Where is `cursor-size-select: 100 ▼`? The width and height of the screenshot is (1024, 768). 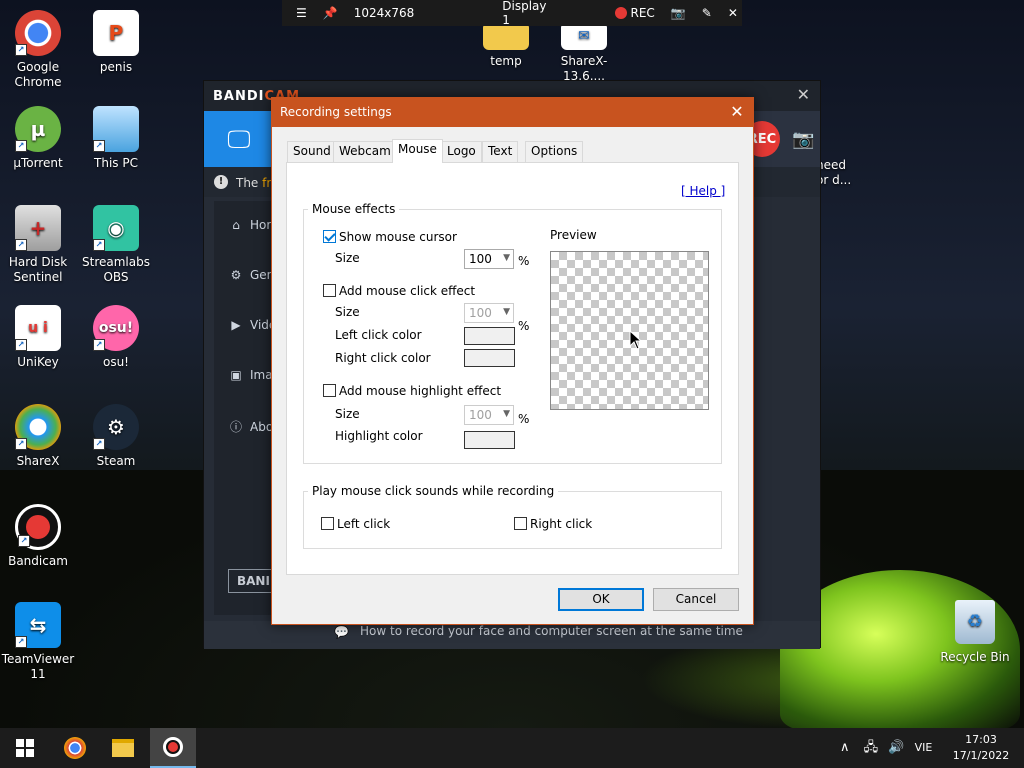
cursor-size-select: 100 ▼ is located at coordinates (489, 259).